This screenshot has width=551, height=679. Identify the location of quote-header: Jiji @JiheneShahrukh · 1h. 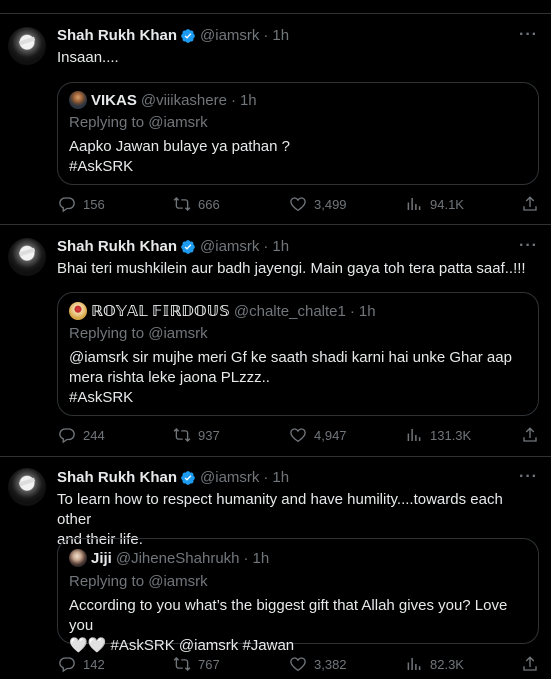
(169, 558).